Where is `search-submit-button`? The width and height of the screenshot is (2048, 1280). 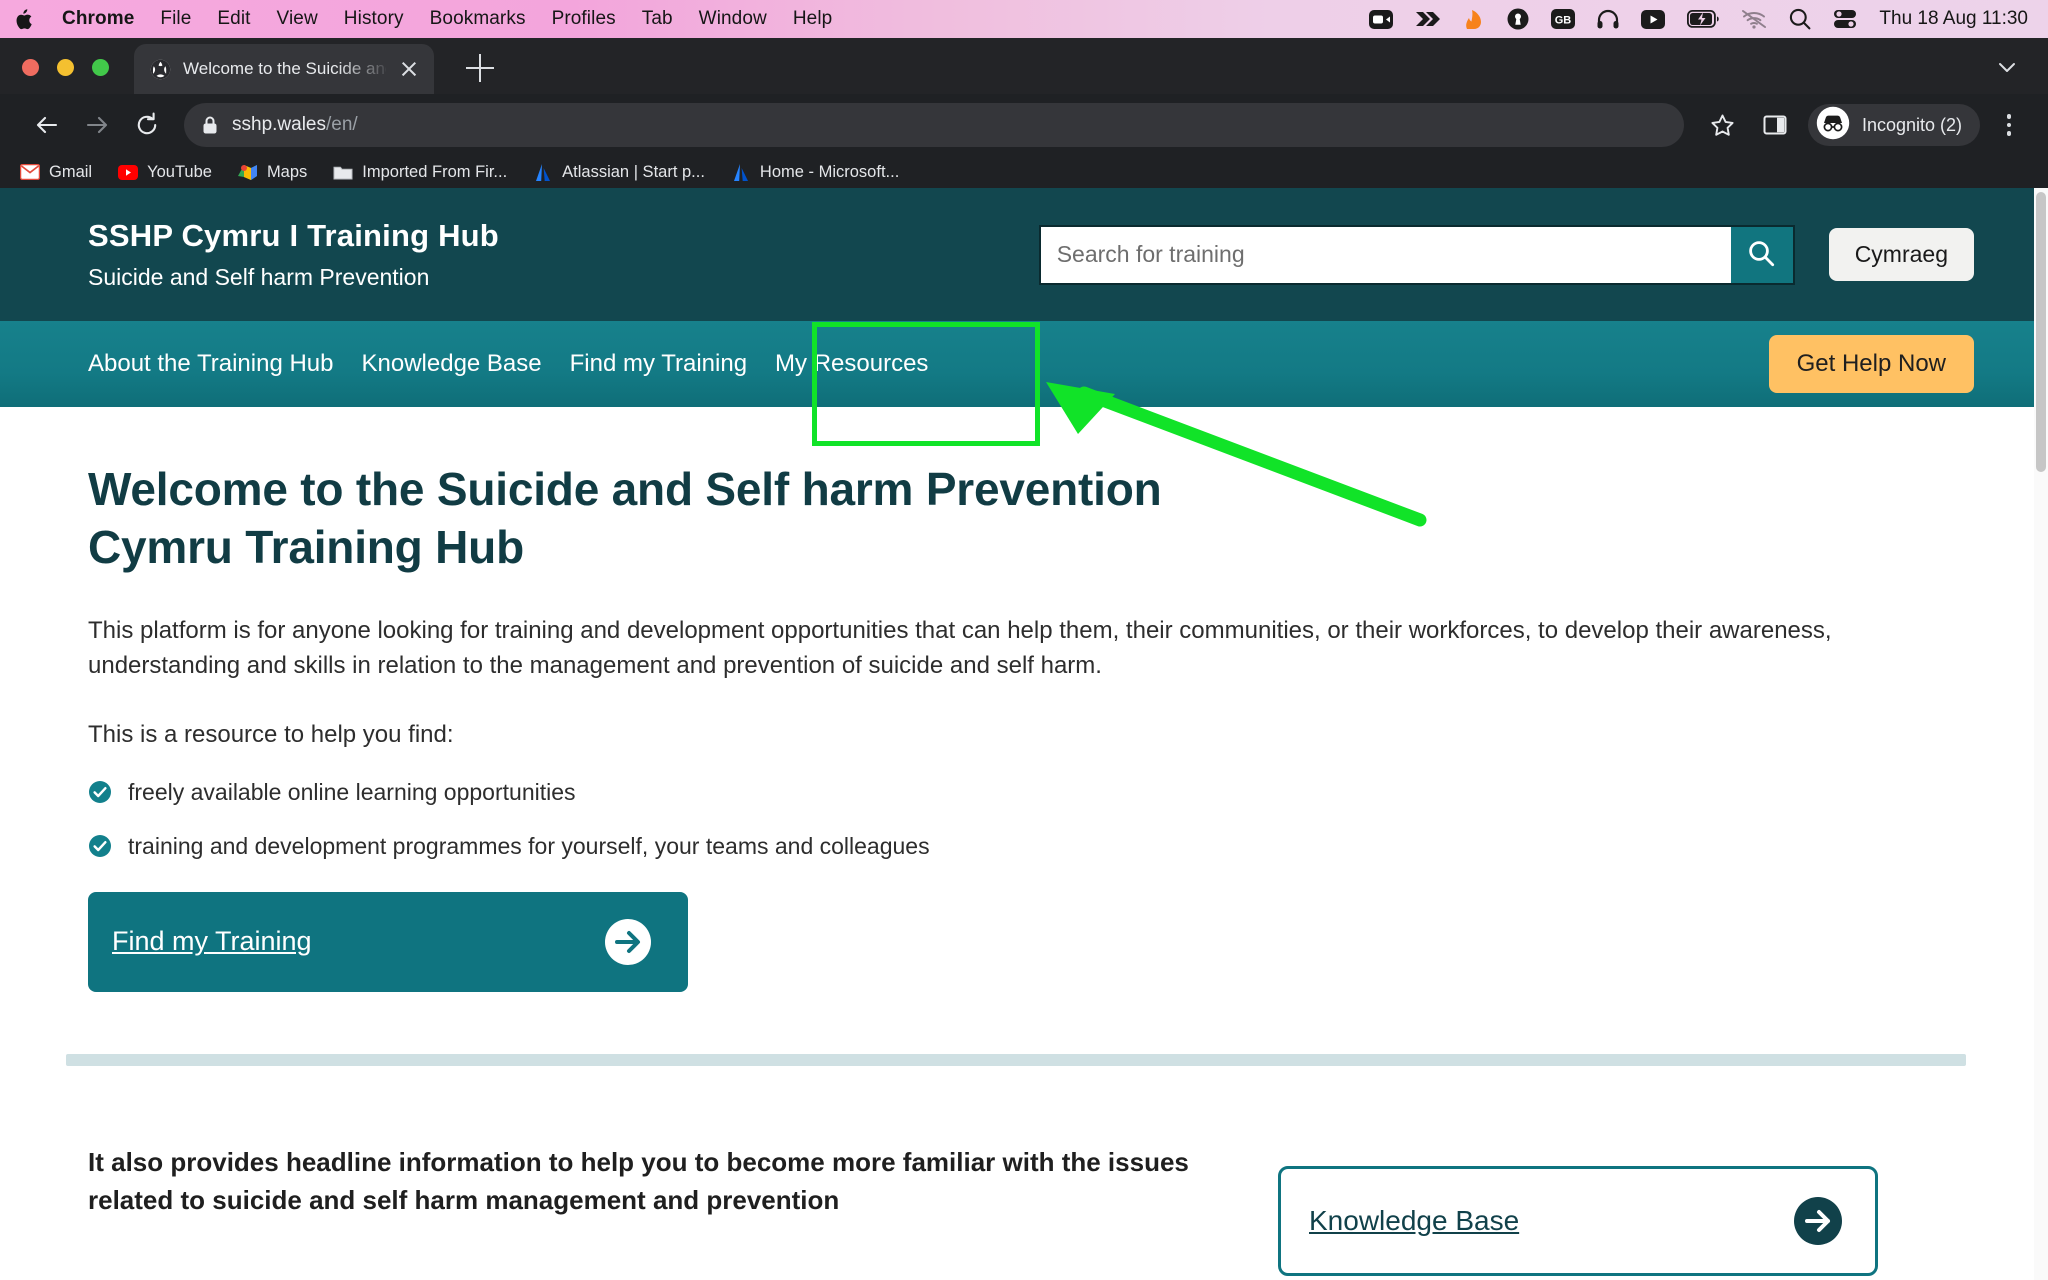 search-submit-button is located at coordinates (1762, 254).